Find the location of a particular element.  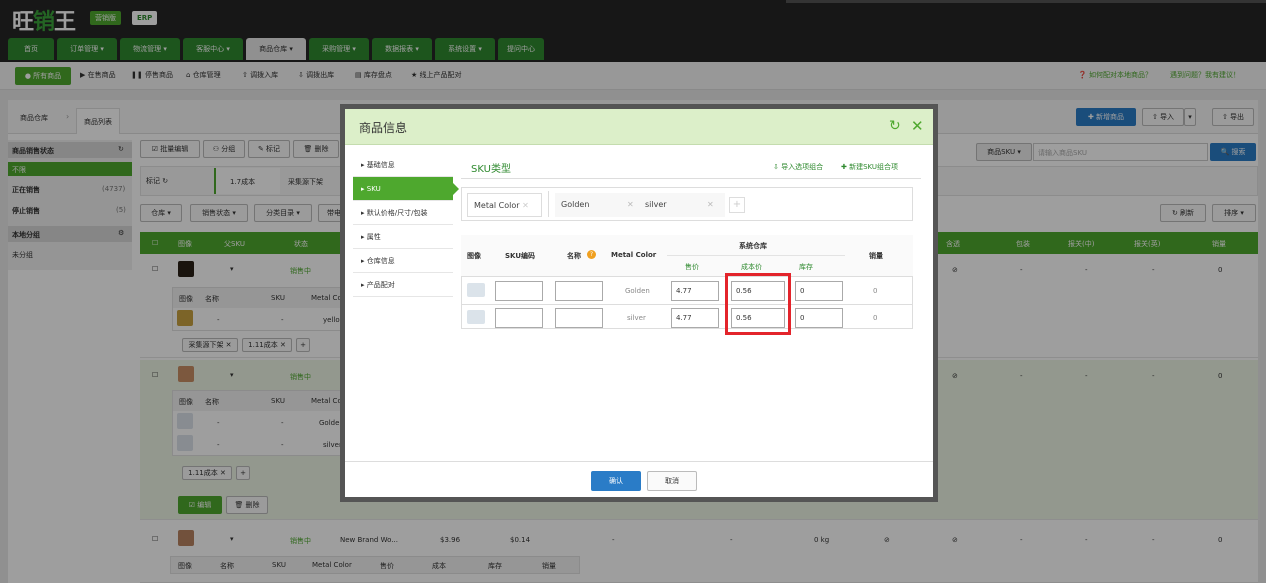

new-sku-combination-link: ✚ 新建SKU组合项 is located at coordinates (869, 167).